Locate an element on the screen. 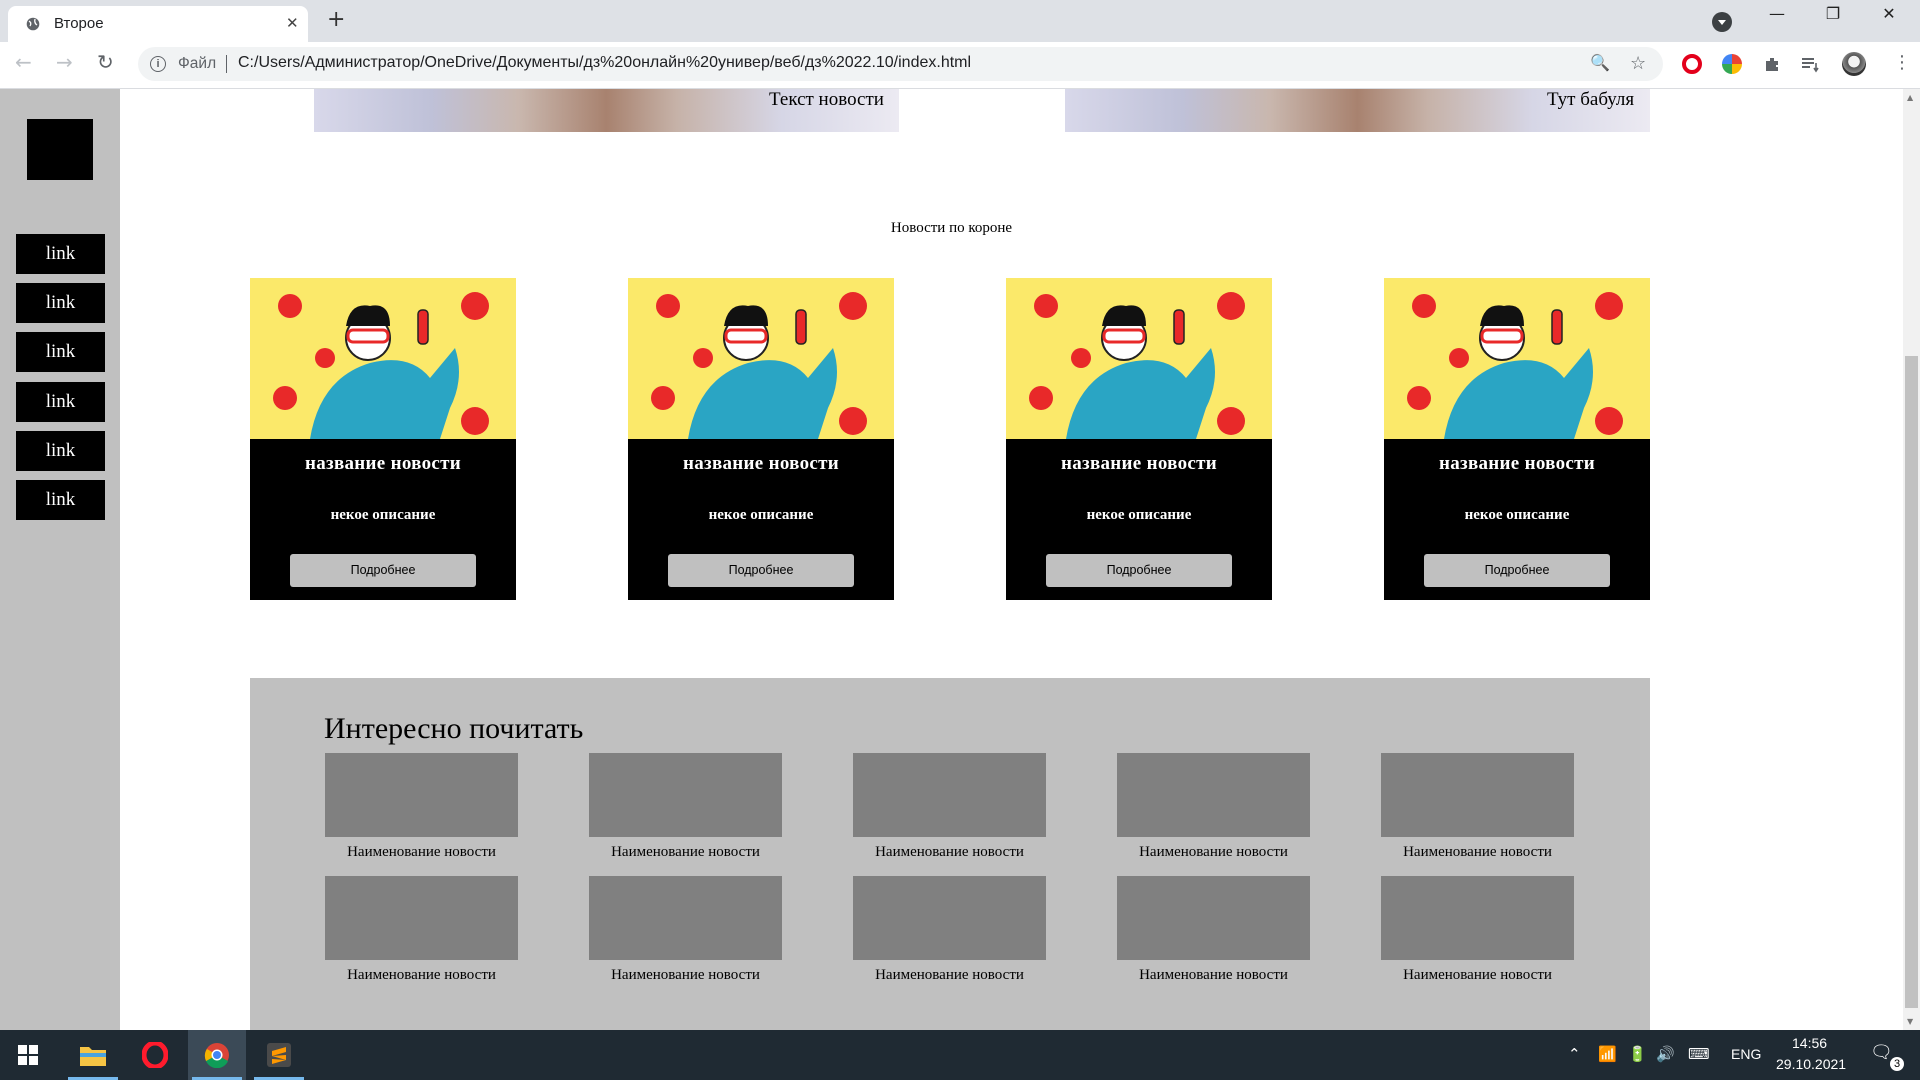 The height and width of the screenshot is (1080, 1920). tray-overflow-icon: ⌃ is located at coordinates (1574, 1054).